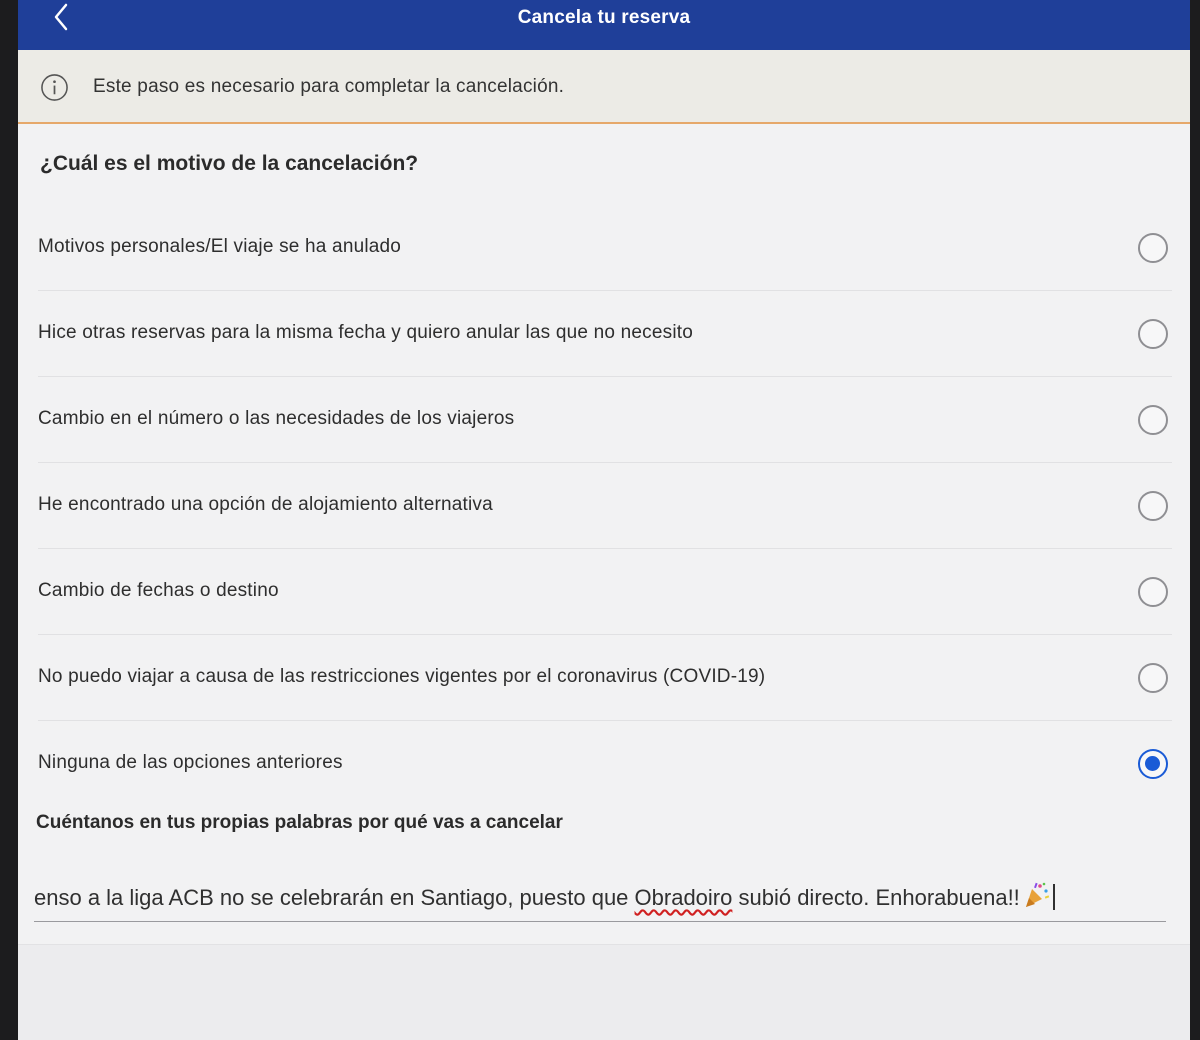 Image resolution: width=1200 pixels, height=1040 pixels. What do you see at coordinates (54, 87) in the screenshot?
I see `info-icon` at bounding box center [54, 87].